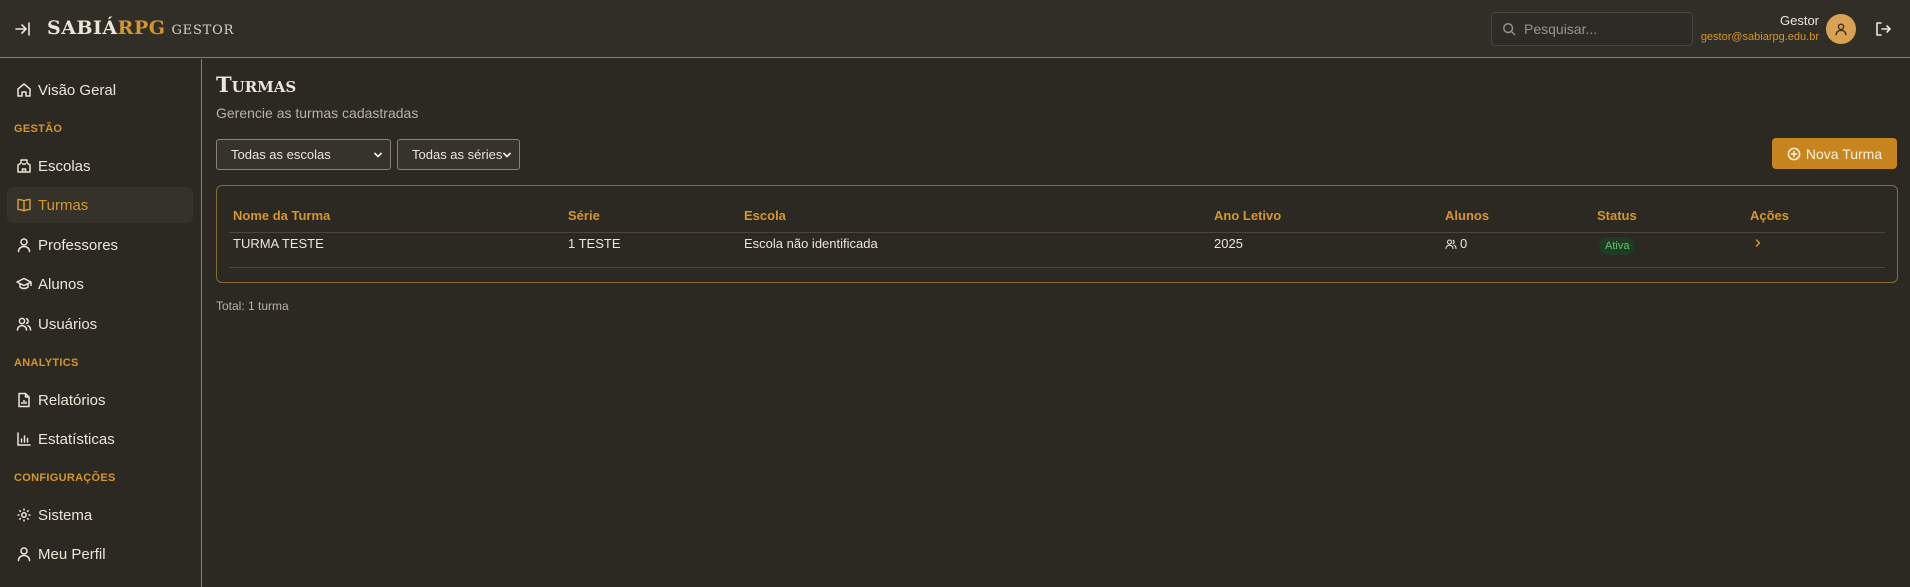 This screenshot has height=587, width=1910. I want to click on row-divider, so click(1057, 267).